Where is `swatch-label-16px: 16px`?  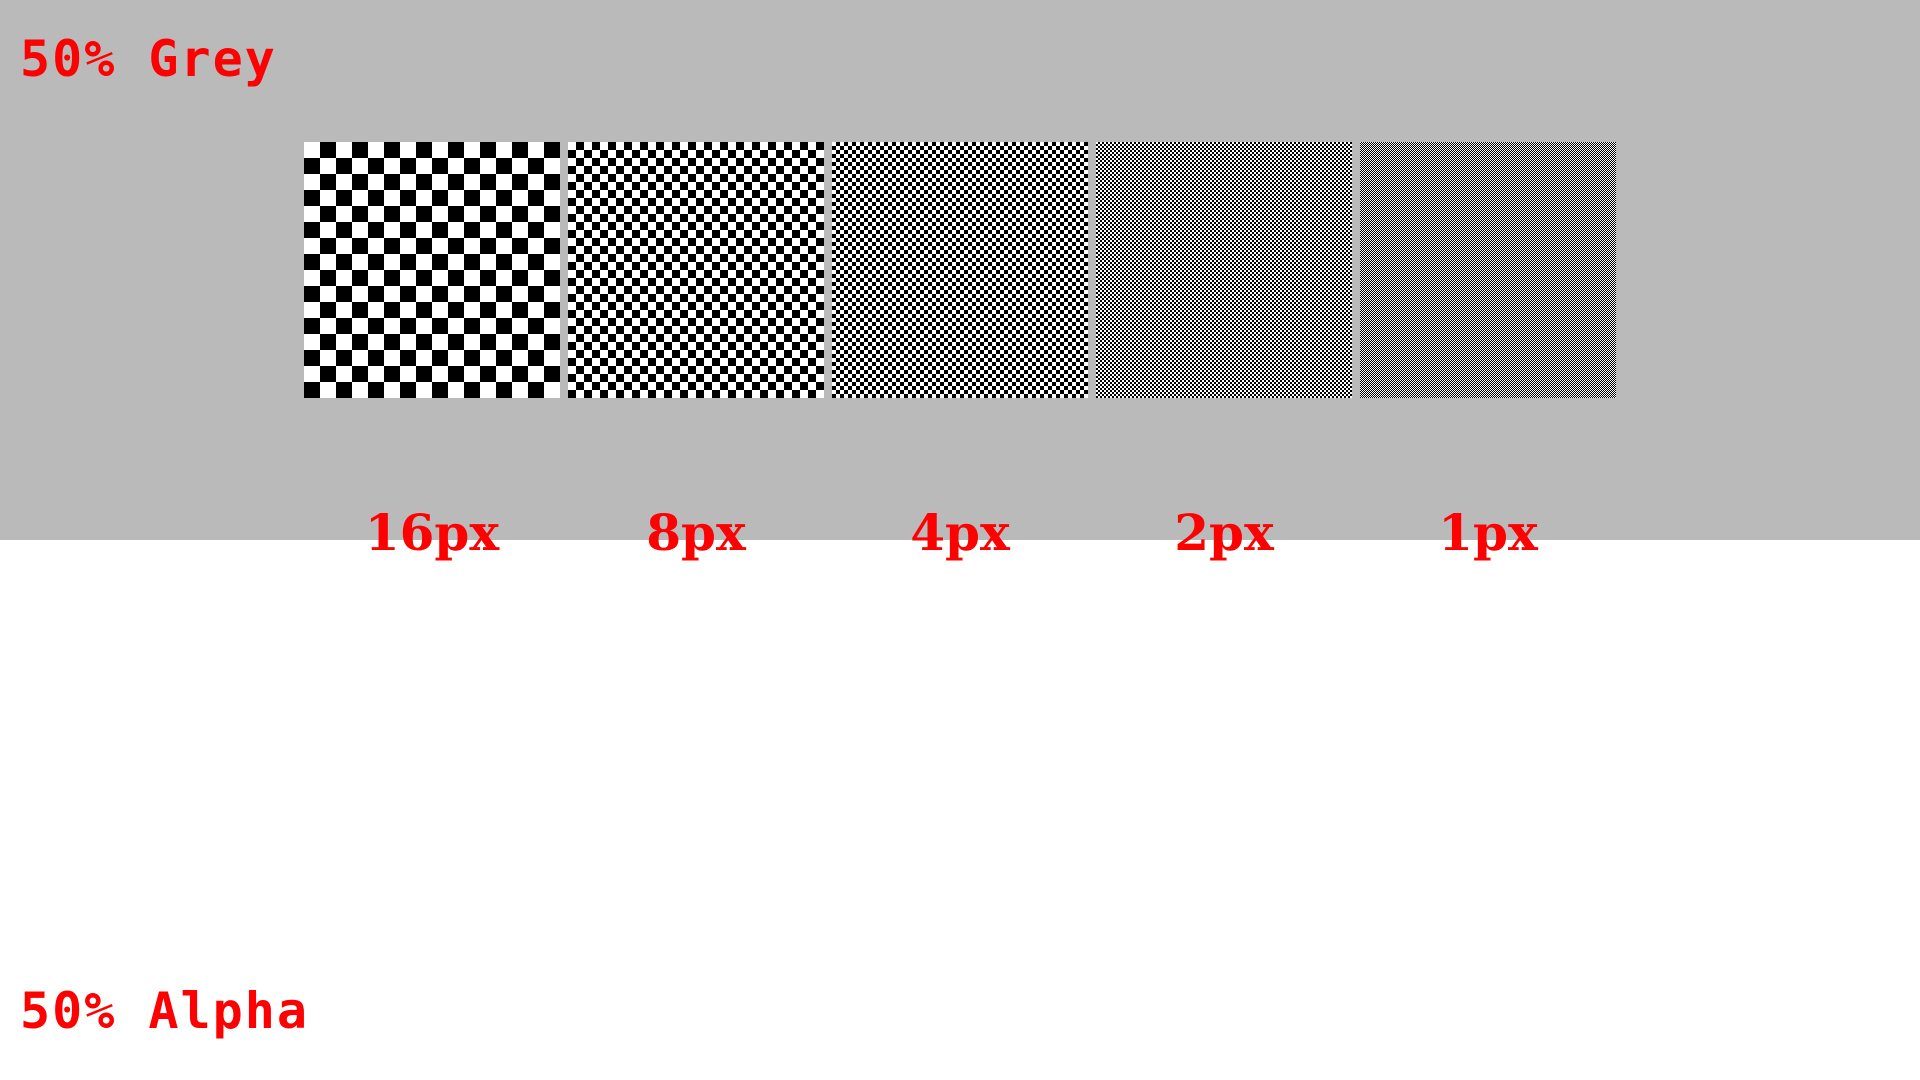
swatch-label-16px: 16px is located at coordinates (432, 532).